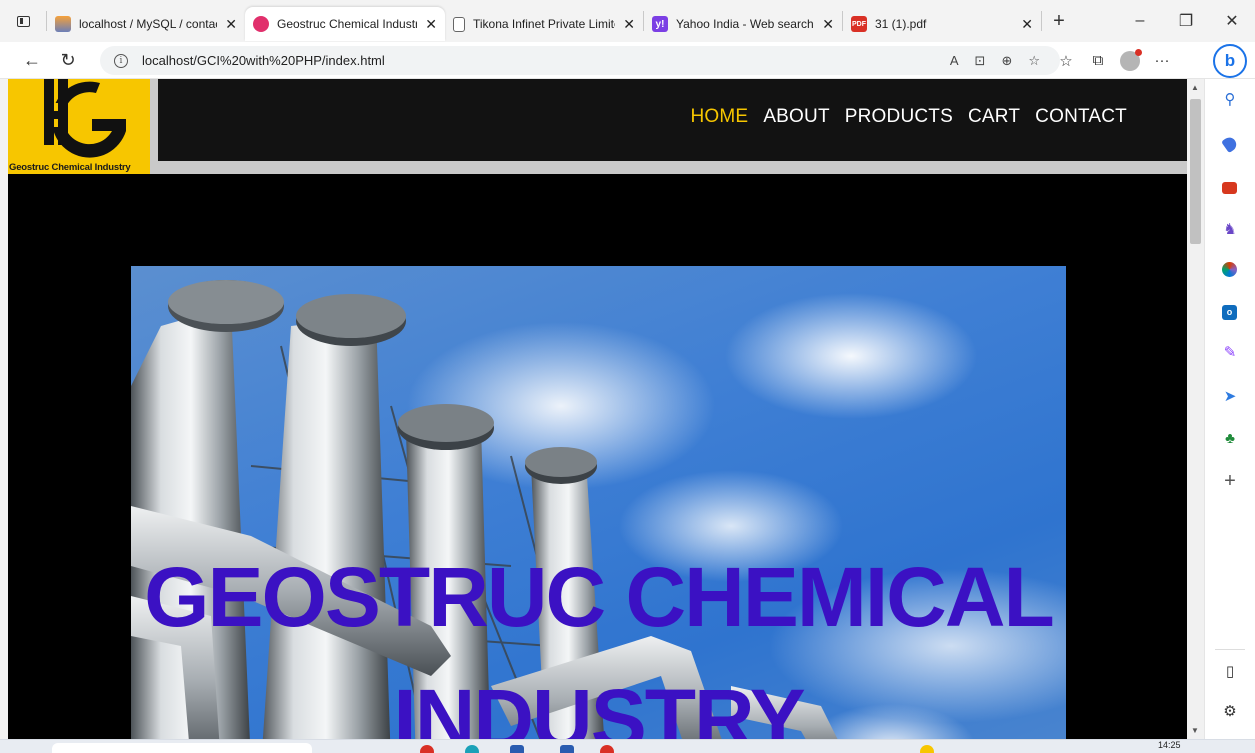  Describe the element at coordinates (899, 117) in the screenshot. I see `nav-products: PRODUCTS` at that location.